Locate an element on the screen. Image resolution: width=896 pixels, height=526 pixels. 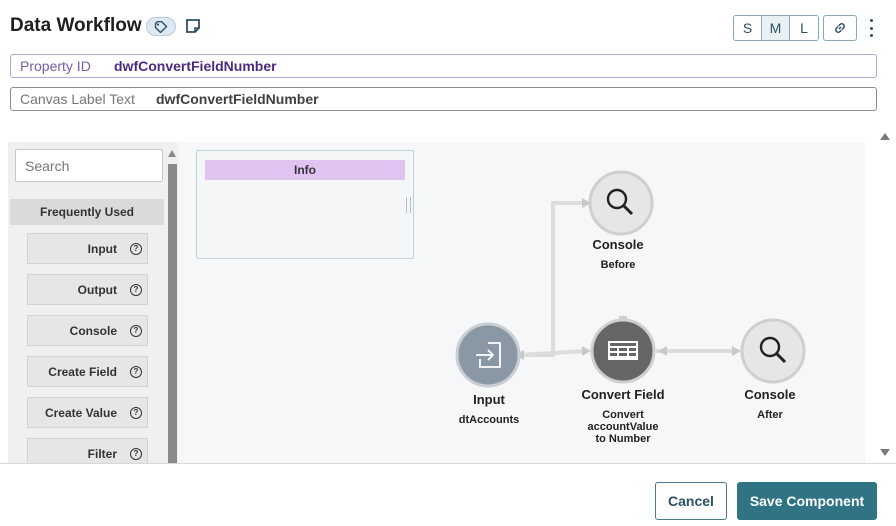
property-id-value: dwfConvertFieldNumber is located at coordinates (195, 66).